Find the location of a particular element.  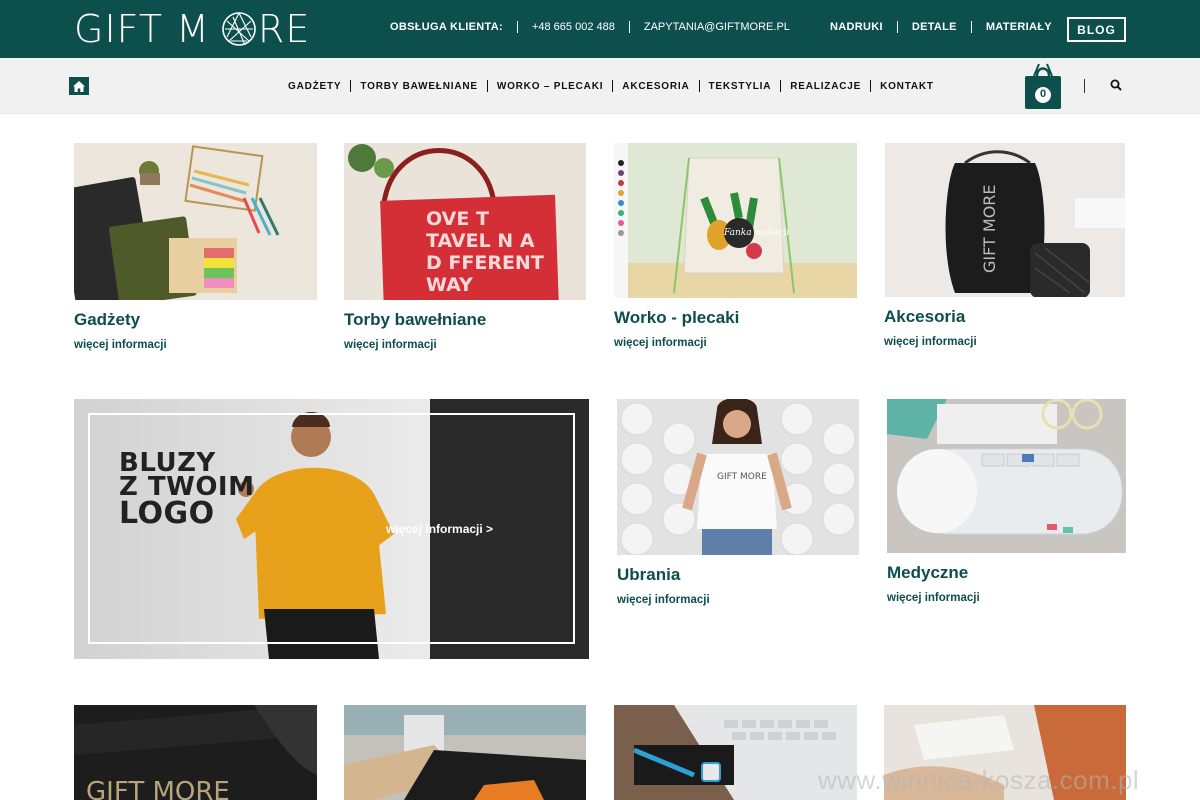

product-image-notebook: GIFT MORE is located at coordinates (195, 752).